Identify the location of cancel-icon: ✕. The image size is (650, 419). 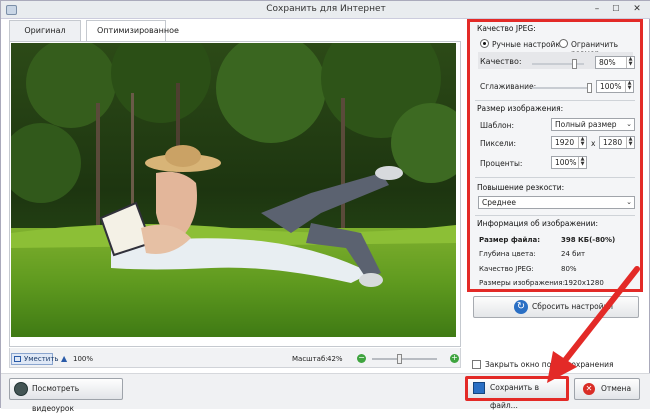
(589, 389).